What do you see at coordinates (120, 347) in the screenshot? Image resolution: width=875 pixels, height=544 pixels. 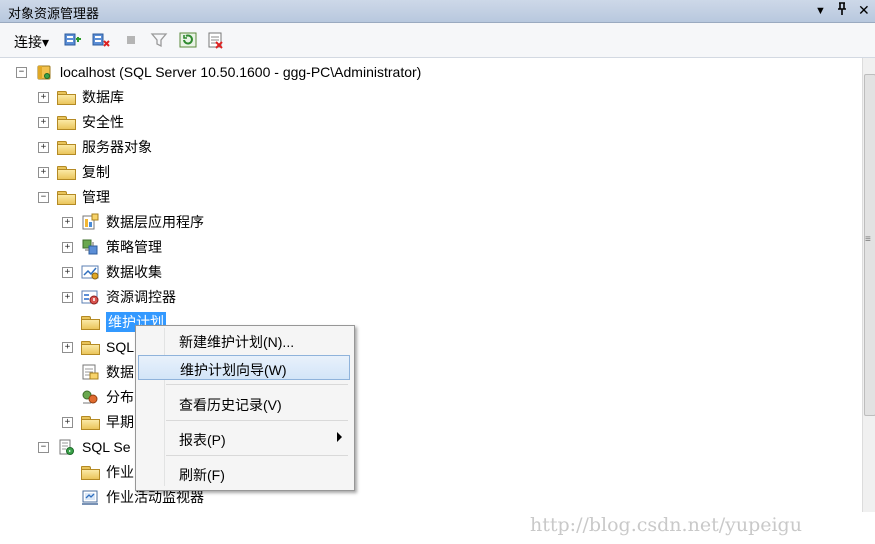 I see `sql-server-logs-label: SQL` at bounding box center [120, 347].